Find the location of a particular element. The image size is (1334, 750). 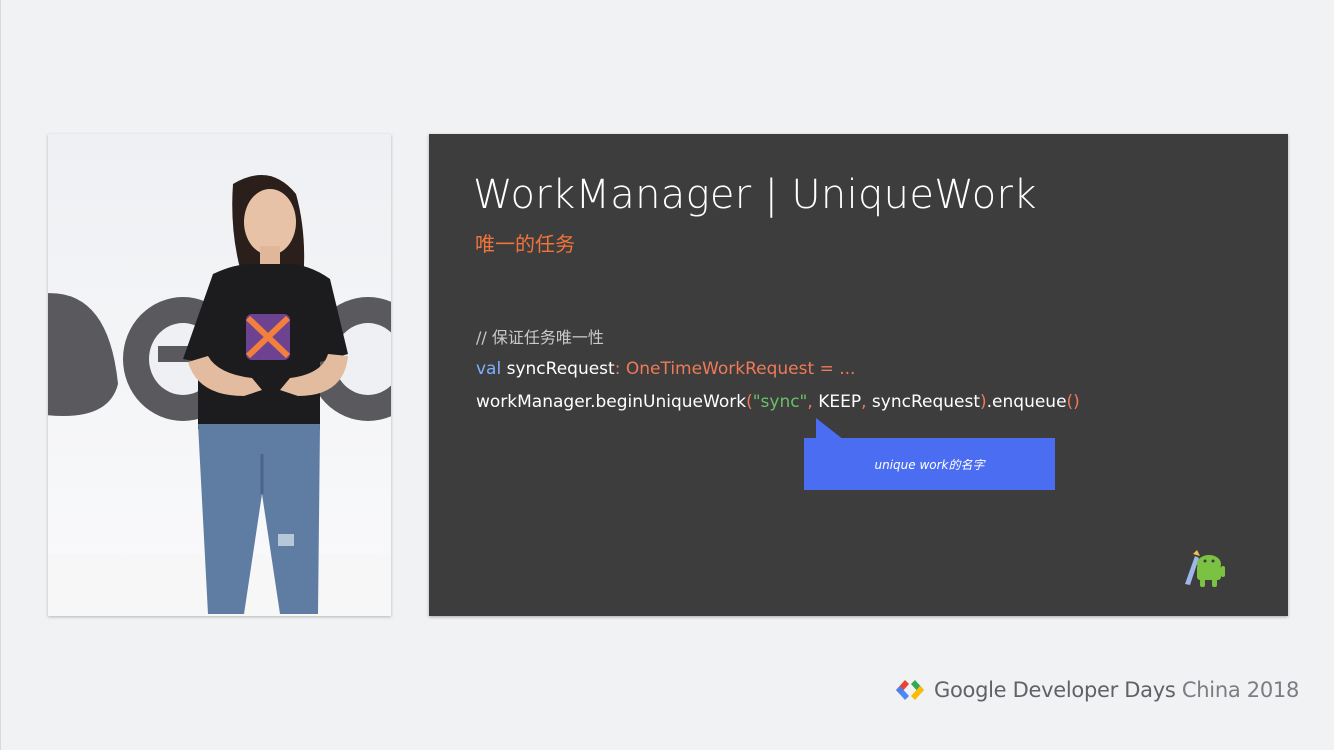

code-keyword: val is located at coordinates (489, 369).